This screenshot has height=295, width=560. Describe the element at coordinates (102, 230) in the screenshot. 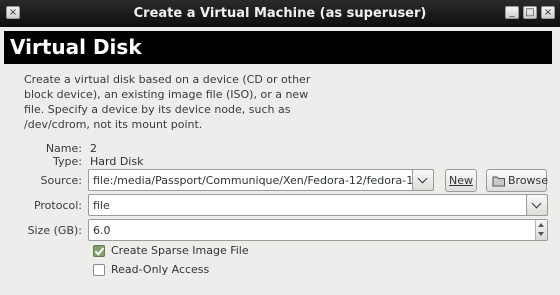

I see `size-input: 6.0` at that location.